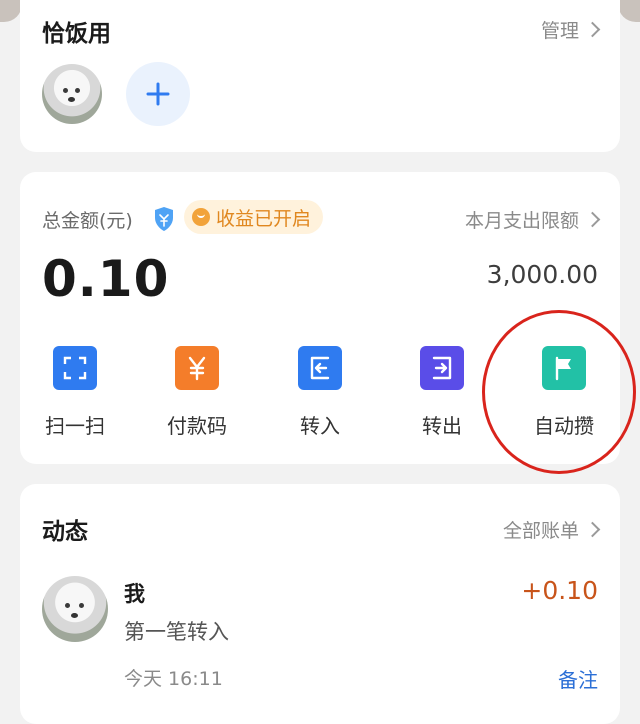 The width and height of the screenshot is (640, 724). I want to click on manage-link: 管理, so click(570, 29).